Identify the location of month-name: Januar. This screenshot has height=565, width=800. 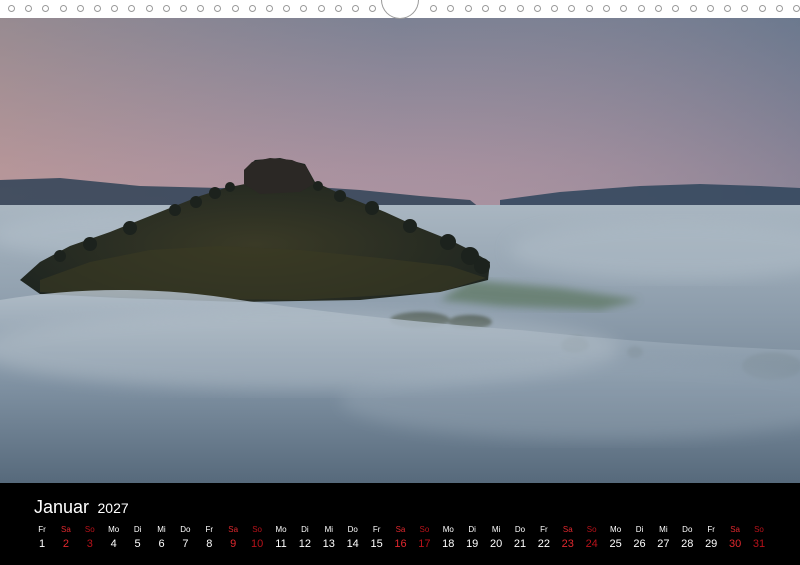
(62, 507).